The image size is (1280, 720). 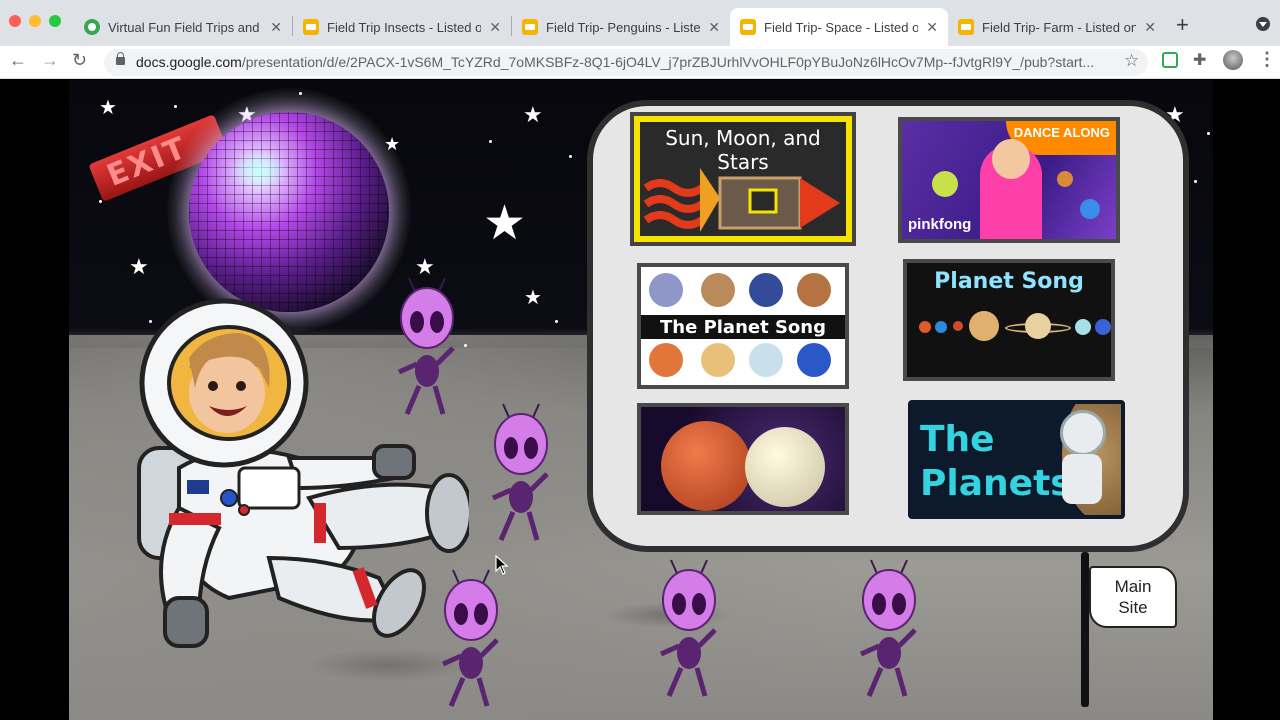 I want to click on tab-title: Field Trip- Farm - Listed on, so click(x=1059, y=27).